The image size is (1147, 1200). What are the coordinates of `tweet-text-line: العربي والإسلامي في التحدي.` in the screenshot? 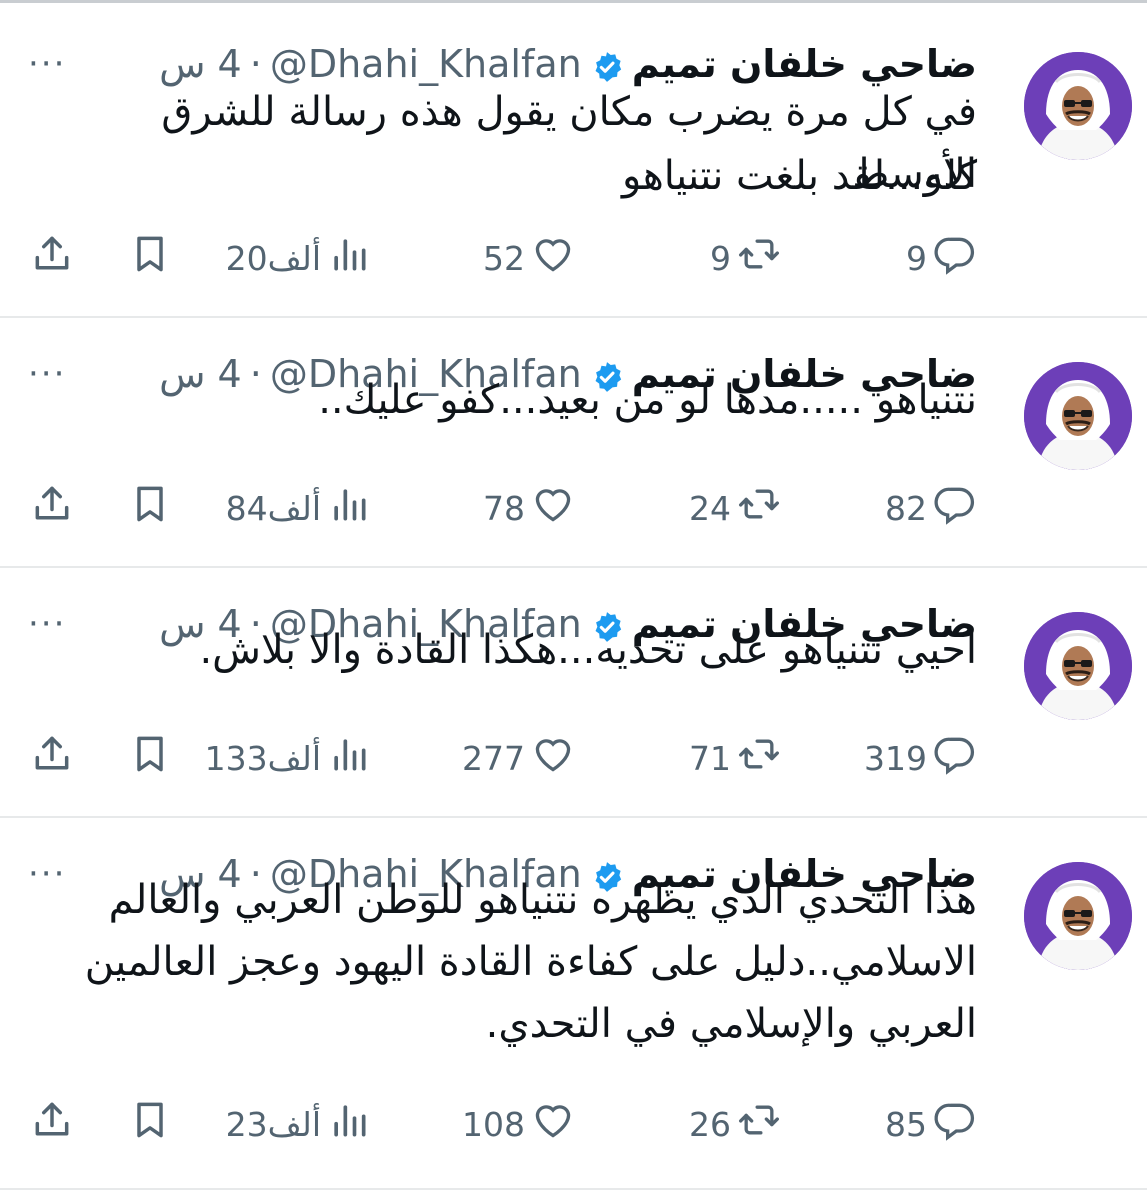 It's located at (731, 1024).